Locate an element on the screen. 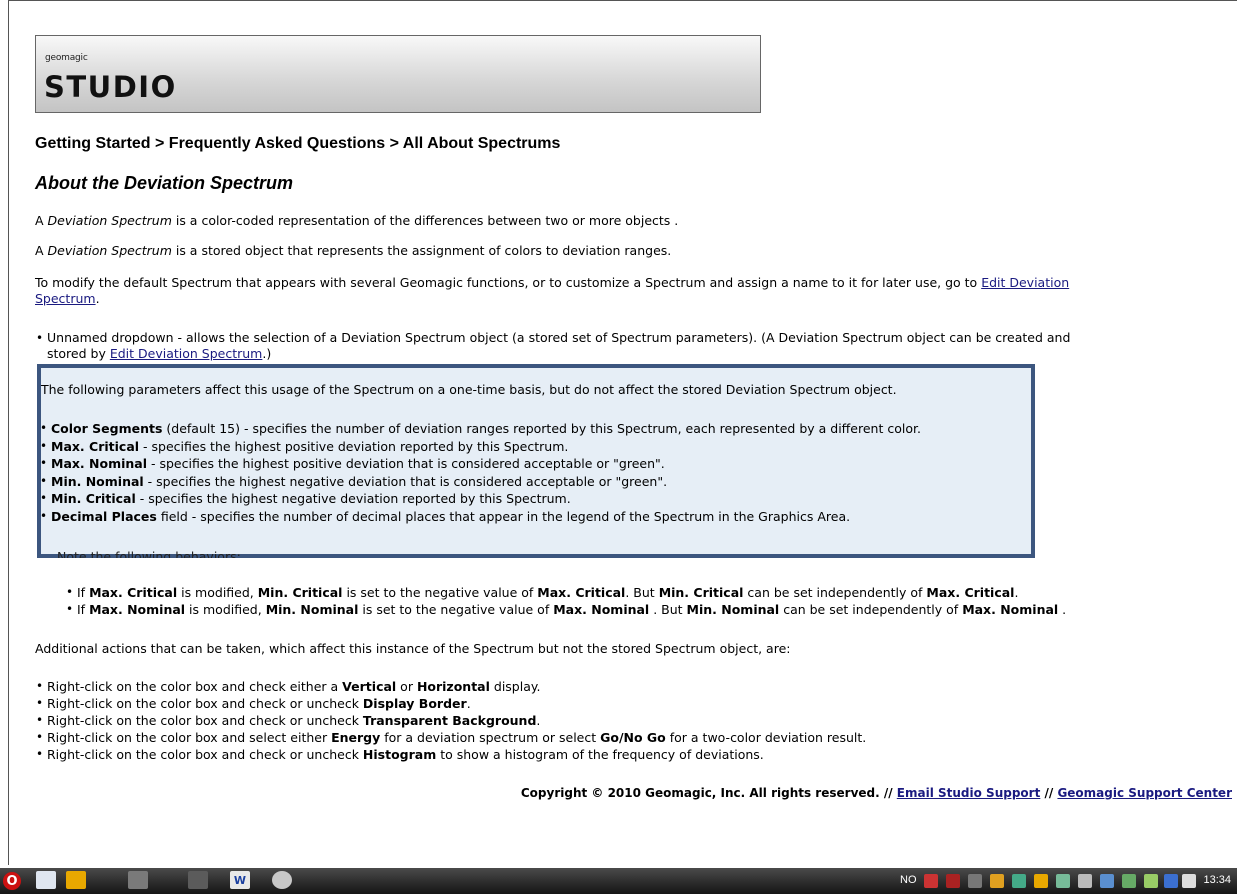 This screenshot has height=894, width=1237. tray-update-icon is located at coordinates (1151, 881).